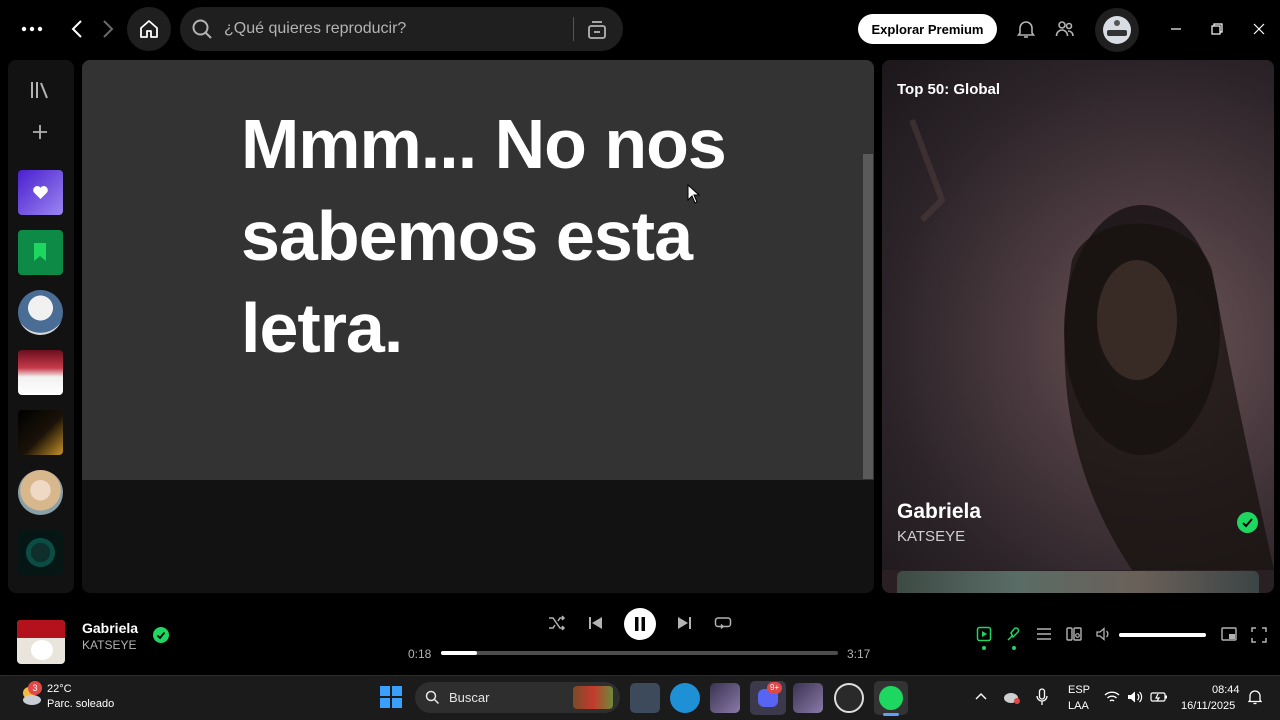  Describe the element at coordinates (1079, 690) in the screenshot. I see `keyboard-language: ESP` at that location.